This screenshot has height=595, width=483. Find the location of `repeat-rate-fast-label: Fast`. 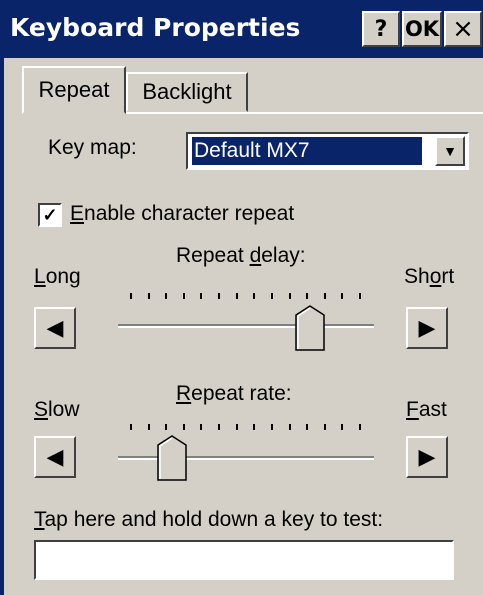

repeat-rate-fast-label: Fast is located at coordinates (426, 410).